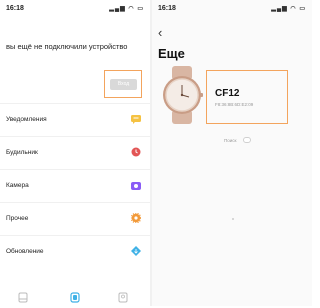  I want to click on device-icon, so click(75, 296).